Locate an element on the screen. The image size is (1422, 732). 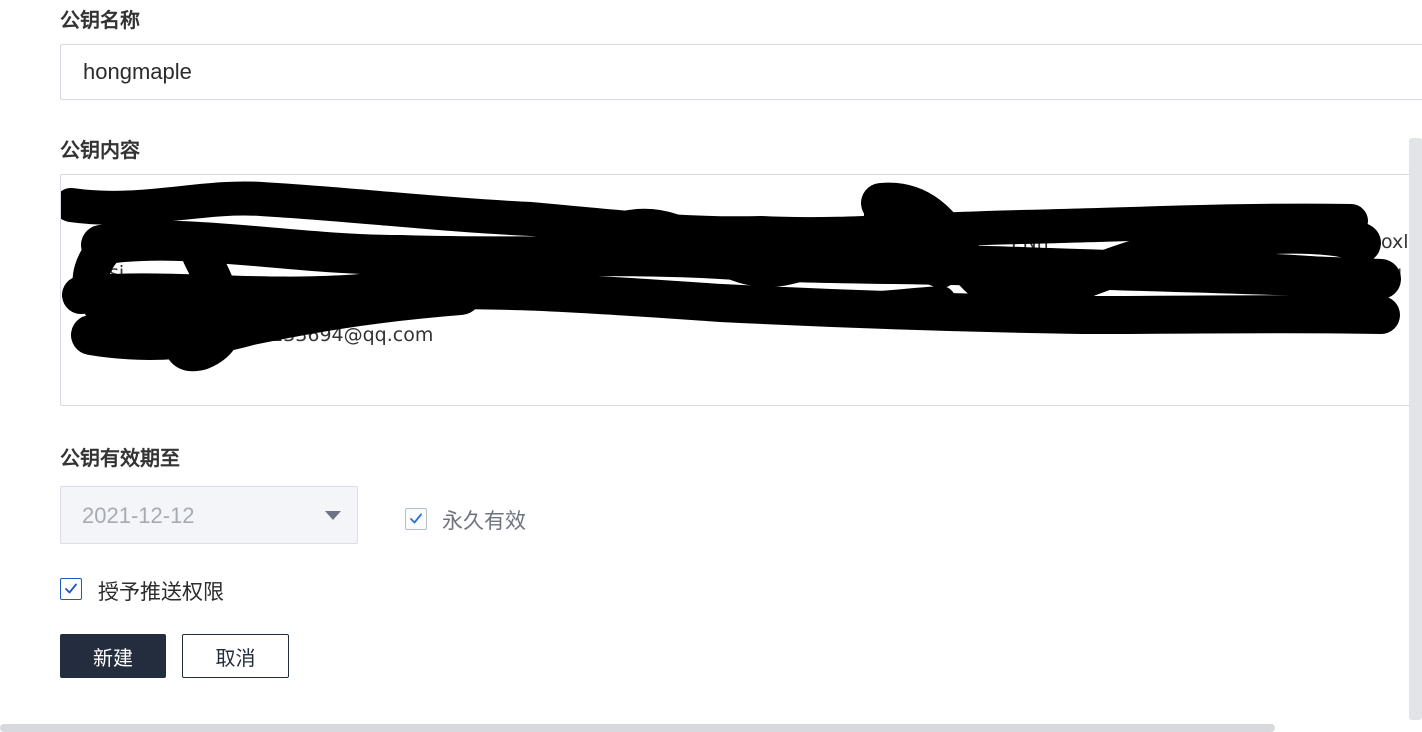
key-fragment-7: kSoXlltqkJ is located at coordinates (148, 304).